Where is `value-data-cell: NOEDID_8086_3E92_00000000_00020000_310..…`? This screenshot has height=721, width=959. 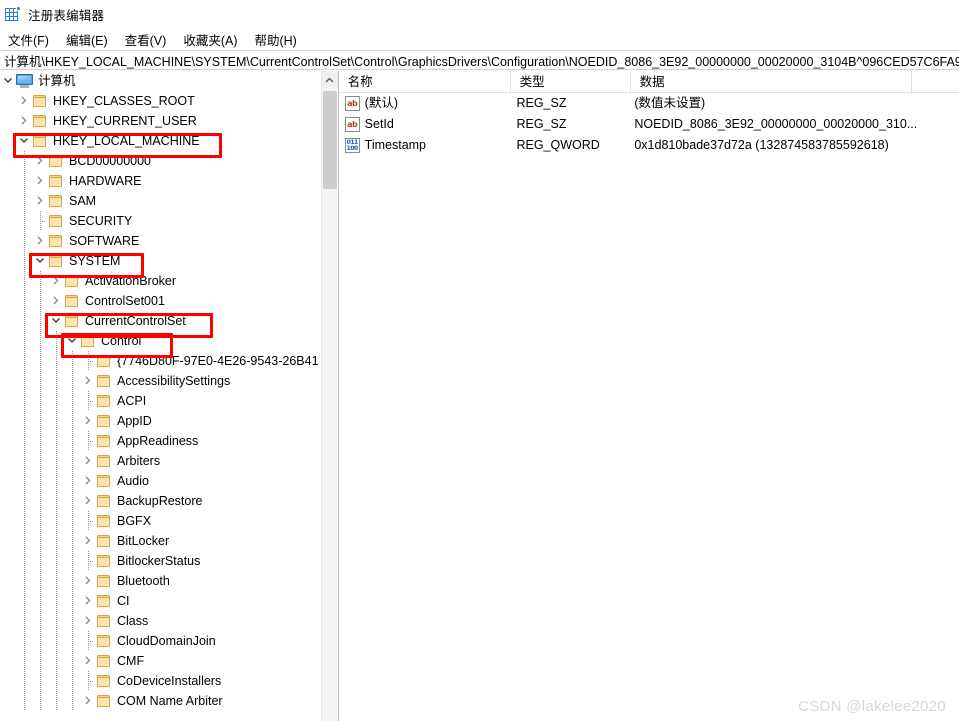
value-data-cell: NOEDID_8086_3E92_00000000_00020000_310..… is located at coordinates (776, 124).